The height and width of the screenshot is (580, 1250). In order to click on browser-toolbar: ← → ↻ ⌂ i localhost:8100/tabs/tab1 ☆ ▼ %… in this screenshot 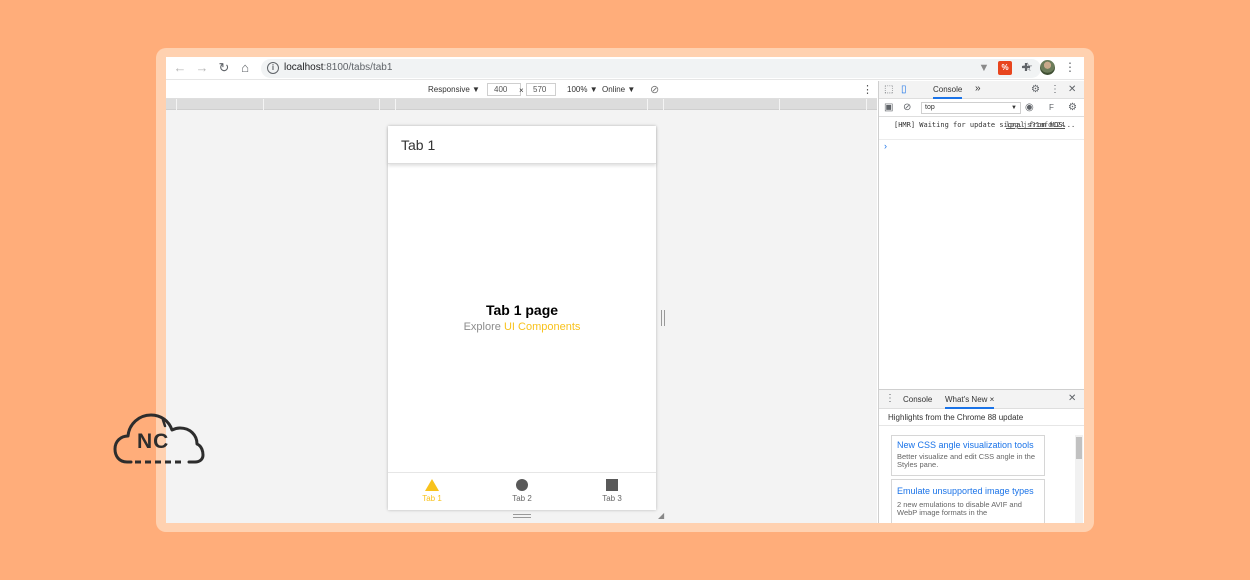, I will do `click(625, 68)`.